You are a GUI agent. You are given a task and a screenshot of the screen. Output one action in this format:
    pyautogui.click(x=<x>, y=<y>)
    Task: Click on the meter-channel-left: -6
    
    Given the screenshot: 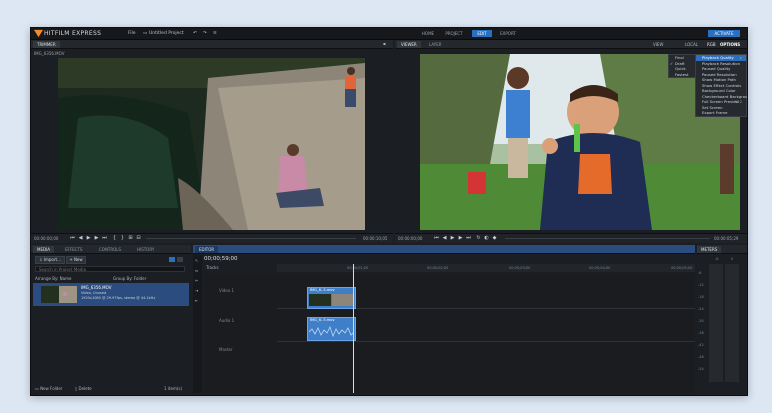 What is the action you would take?
    pyautogui.click(x=717, y=259)
    